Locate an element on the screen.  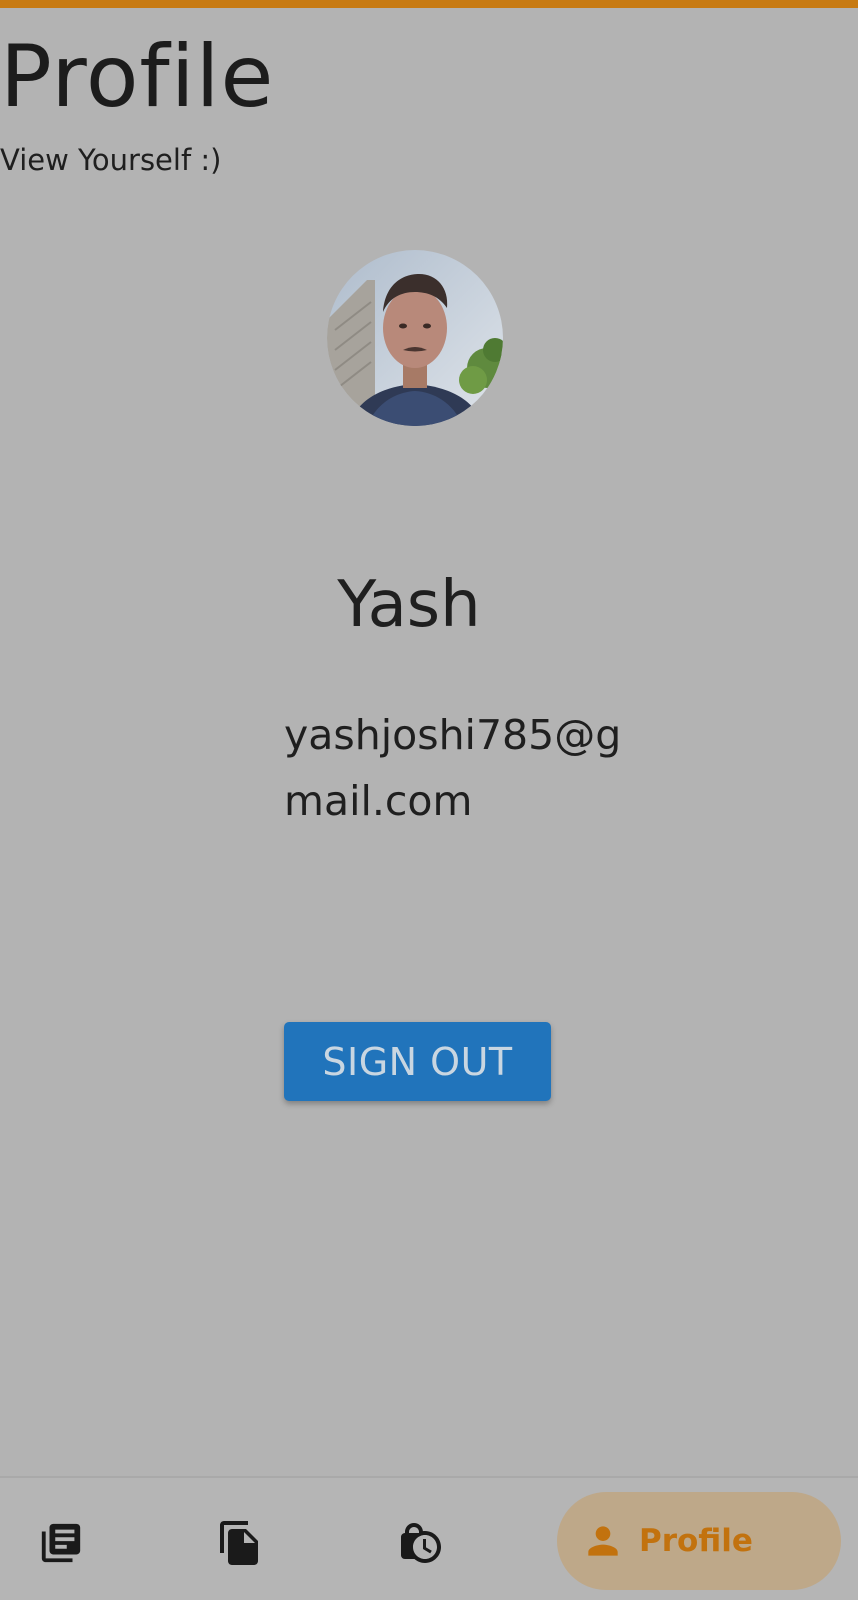
nav-item-lock is located at coordinates (421, 1543).